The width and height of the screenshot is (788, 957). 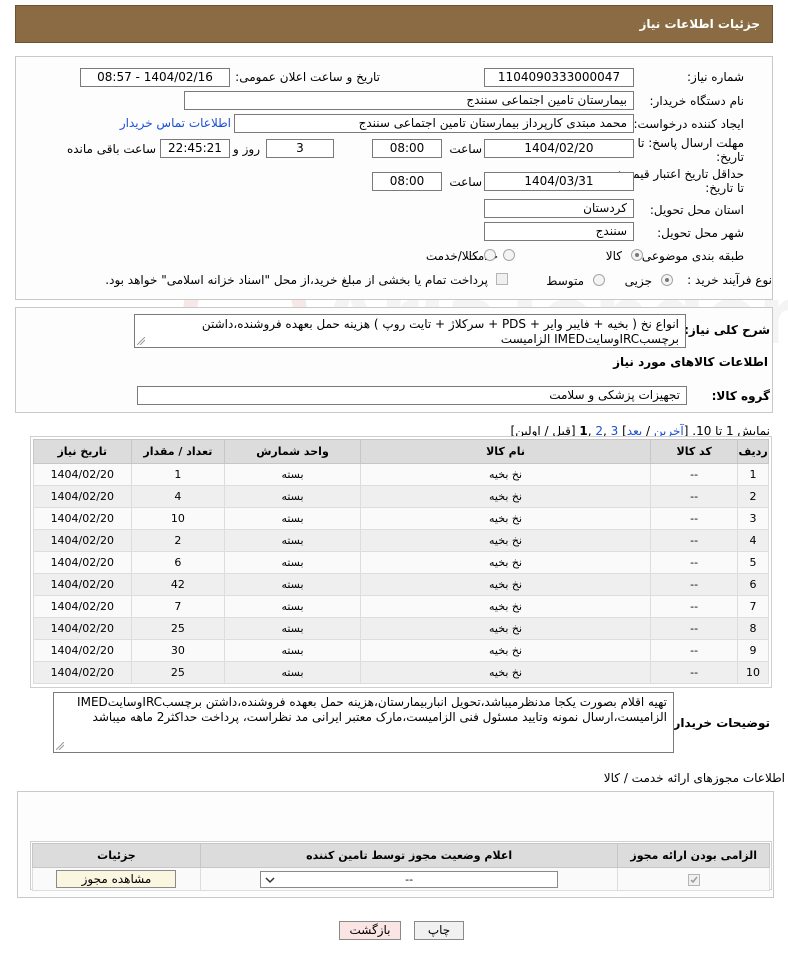 What do you see at coordinates (693, 855) in the screenshot?
I see `col-permit-required: الزامی بودن ارائه مجوز` at bounding box center [693, 855].